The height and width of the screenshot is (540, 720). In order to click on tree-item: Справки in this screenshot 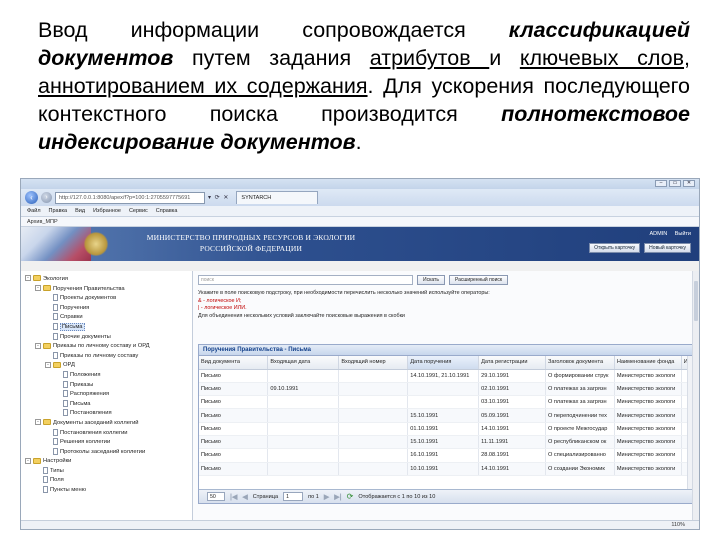, I will do `click(106, 318)`.